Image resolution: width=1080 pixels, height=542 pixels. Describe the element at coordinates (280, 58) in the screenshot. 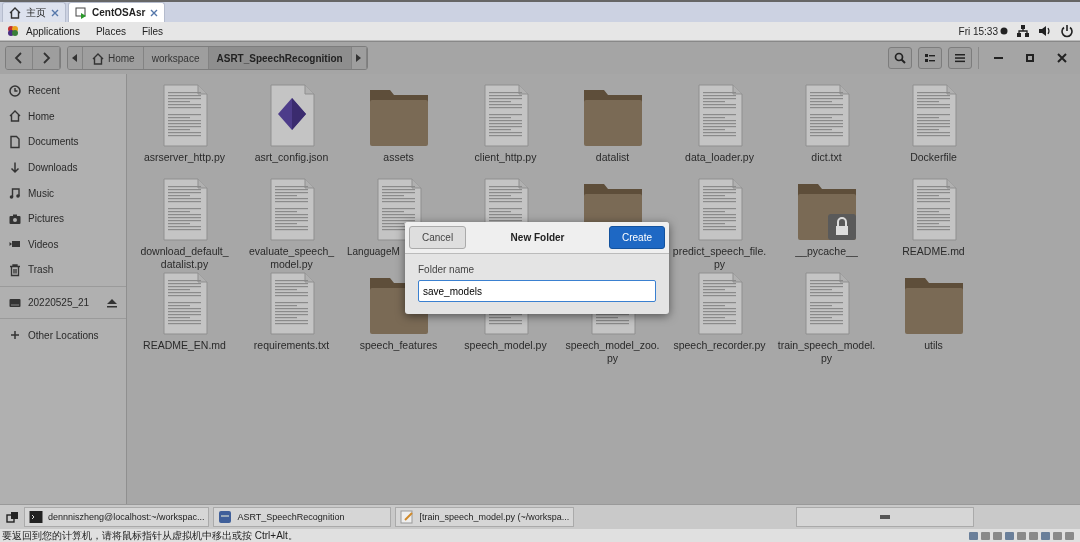

I see `path-button: ASRT_SpeechRecognition` at that location.